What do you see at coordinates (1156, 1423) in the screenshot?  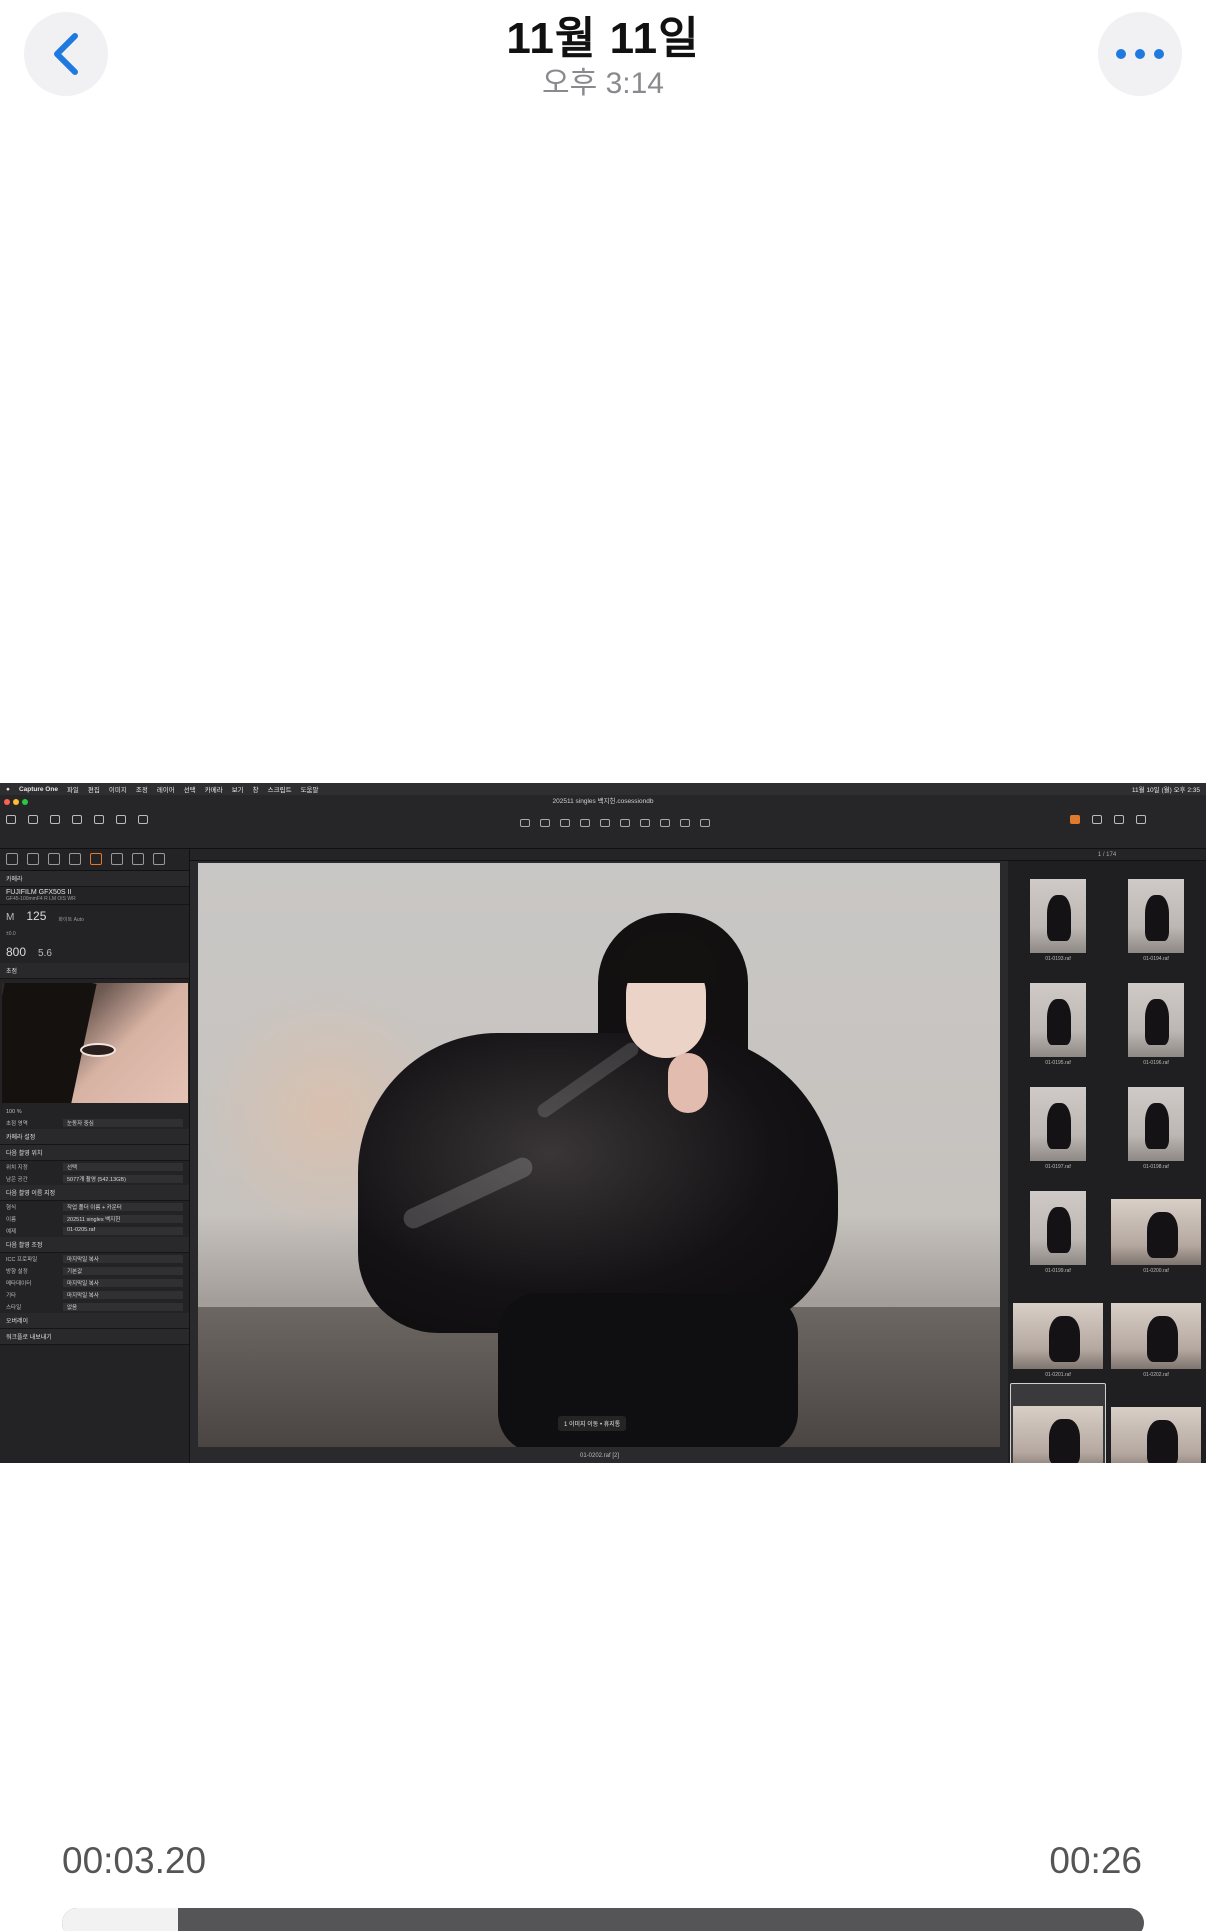 I see `thumbnail-item: 01-0204.raf` at bounding box center [1156, 1423].